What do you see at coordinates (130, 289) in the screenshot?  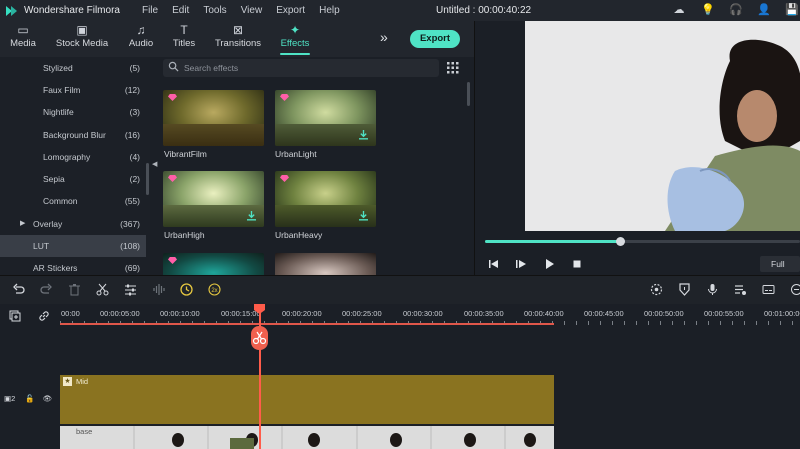 I see `adjust-icon` at bounding box center [130, 289].